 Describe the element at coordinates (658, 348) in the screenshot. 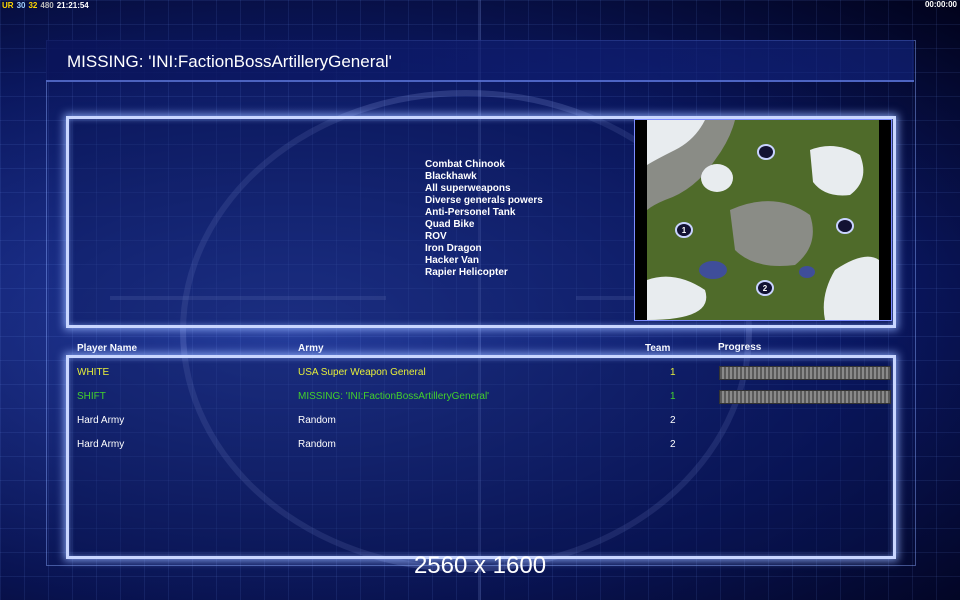

I see `column-header-team: Team` at that location.